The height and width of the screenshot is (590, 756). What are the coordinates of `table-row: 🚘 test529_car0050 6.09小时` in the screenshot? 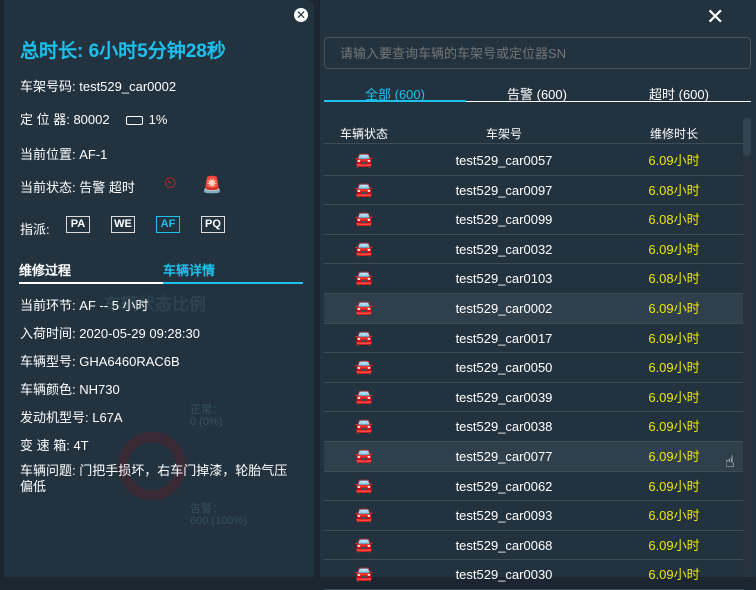 It's located at (534, 368).